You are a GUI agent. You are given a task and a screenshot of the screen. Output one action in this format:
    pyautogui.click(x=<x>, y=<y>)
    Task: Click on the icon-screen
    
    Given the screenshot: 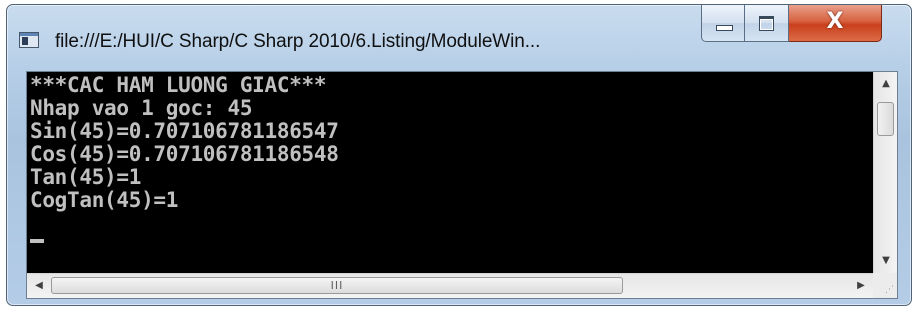 What is the action you would take?
    pyautogui.click(x=25, y=41)
    